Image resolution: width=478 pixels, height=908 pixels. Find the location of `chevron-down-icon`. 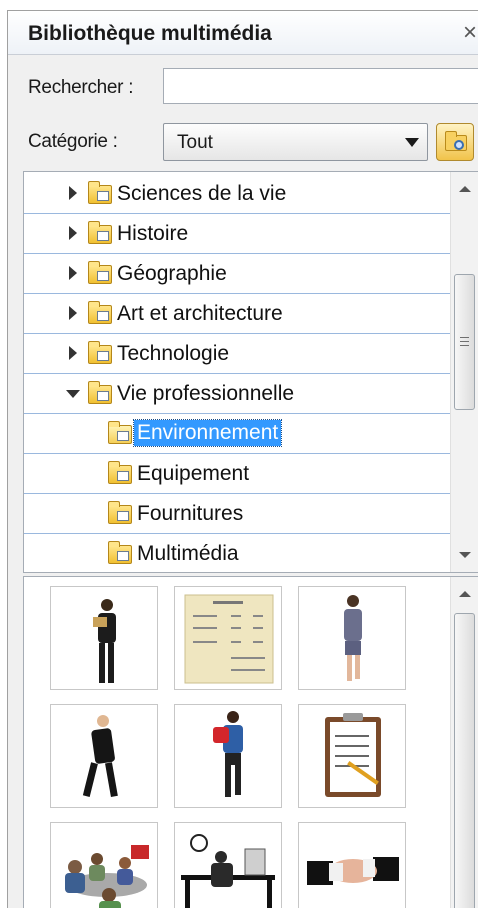

chevron-down-icon is located at coordinates (412, 142).